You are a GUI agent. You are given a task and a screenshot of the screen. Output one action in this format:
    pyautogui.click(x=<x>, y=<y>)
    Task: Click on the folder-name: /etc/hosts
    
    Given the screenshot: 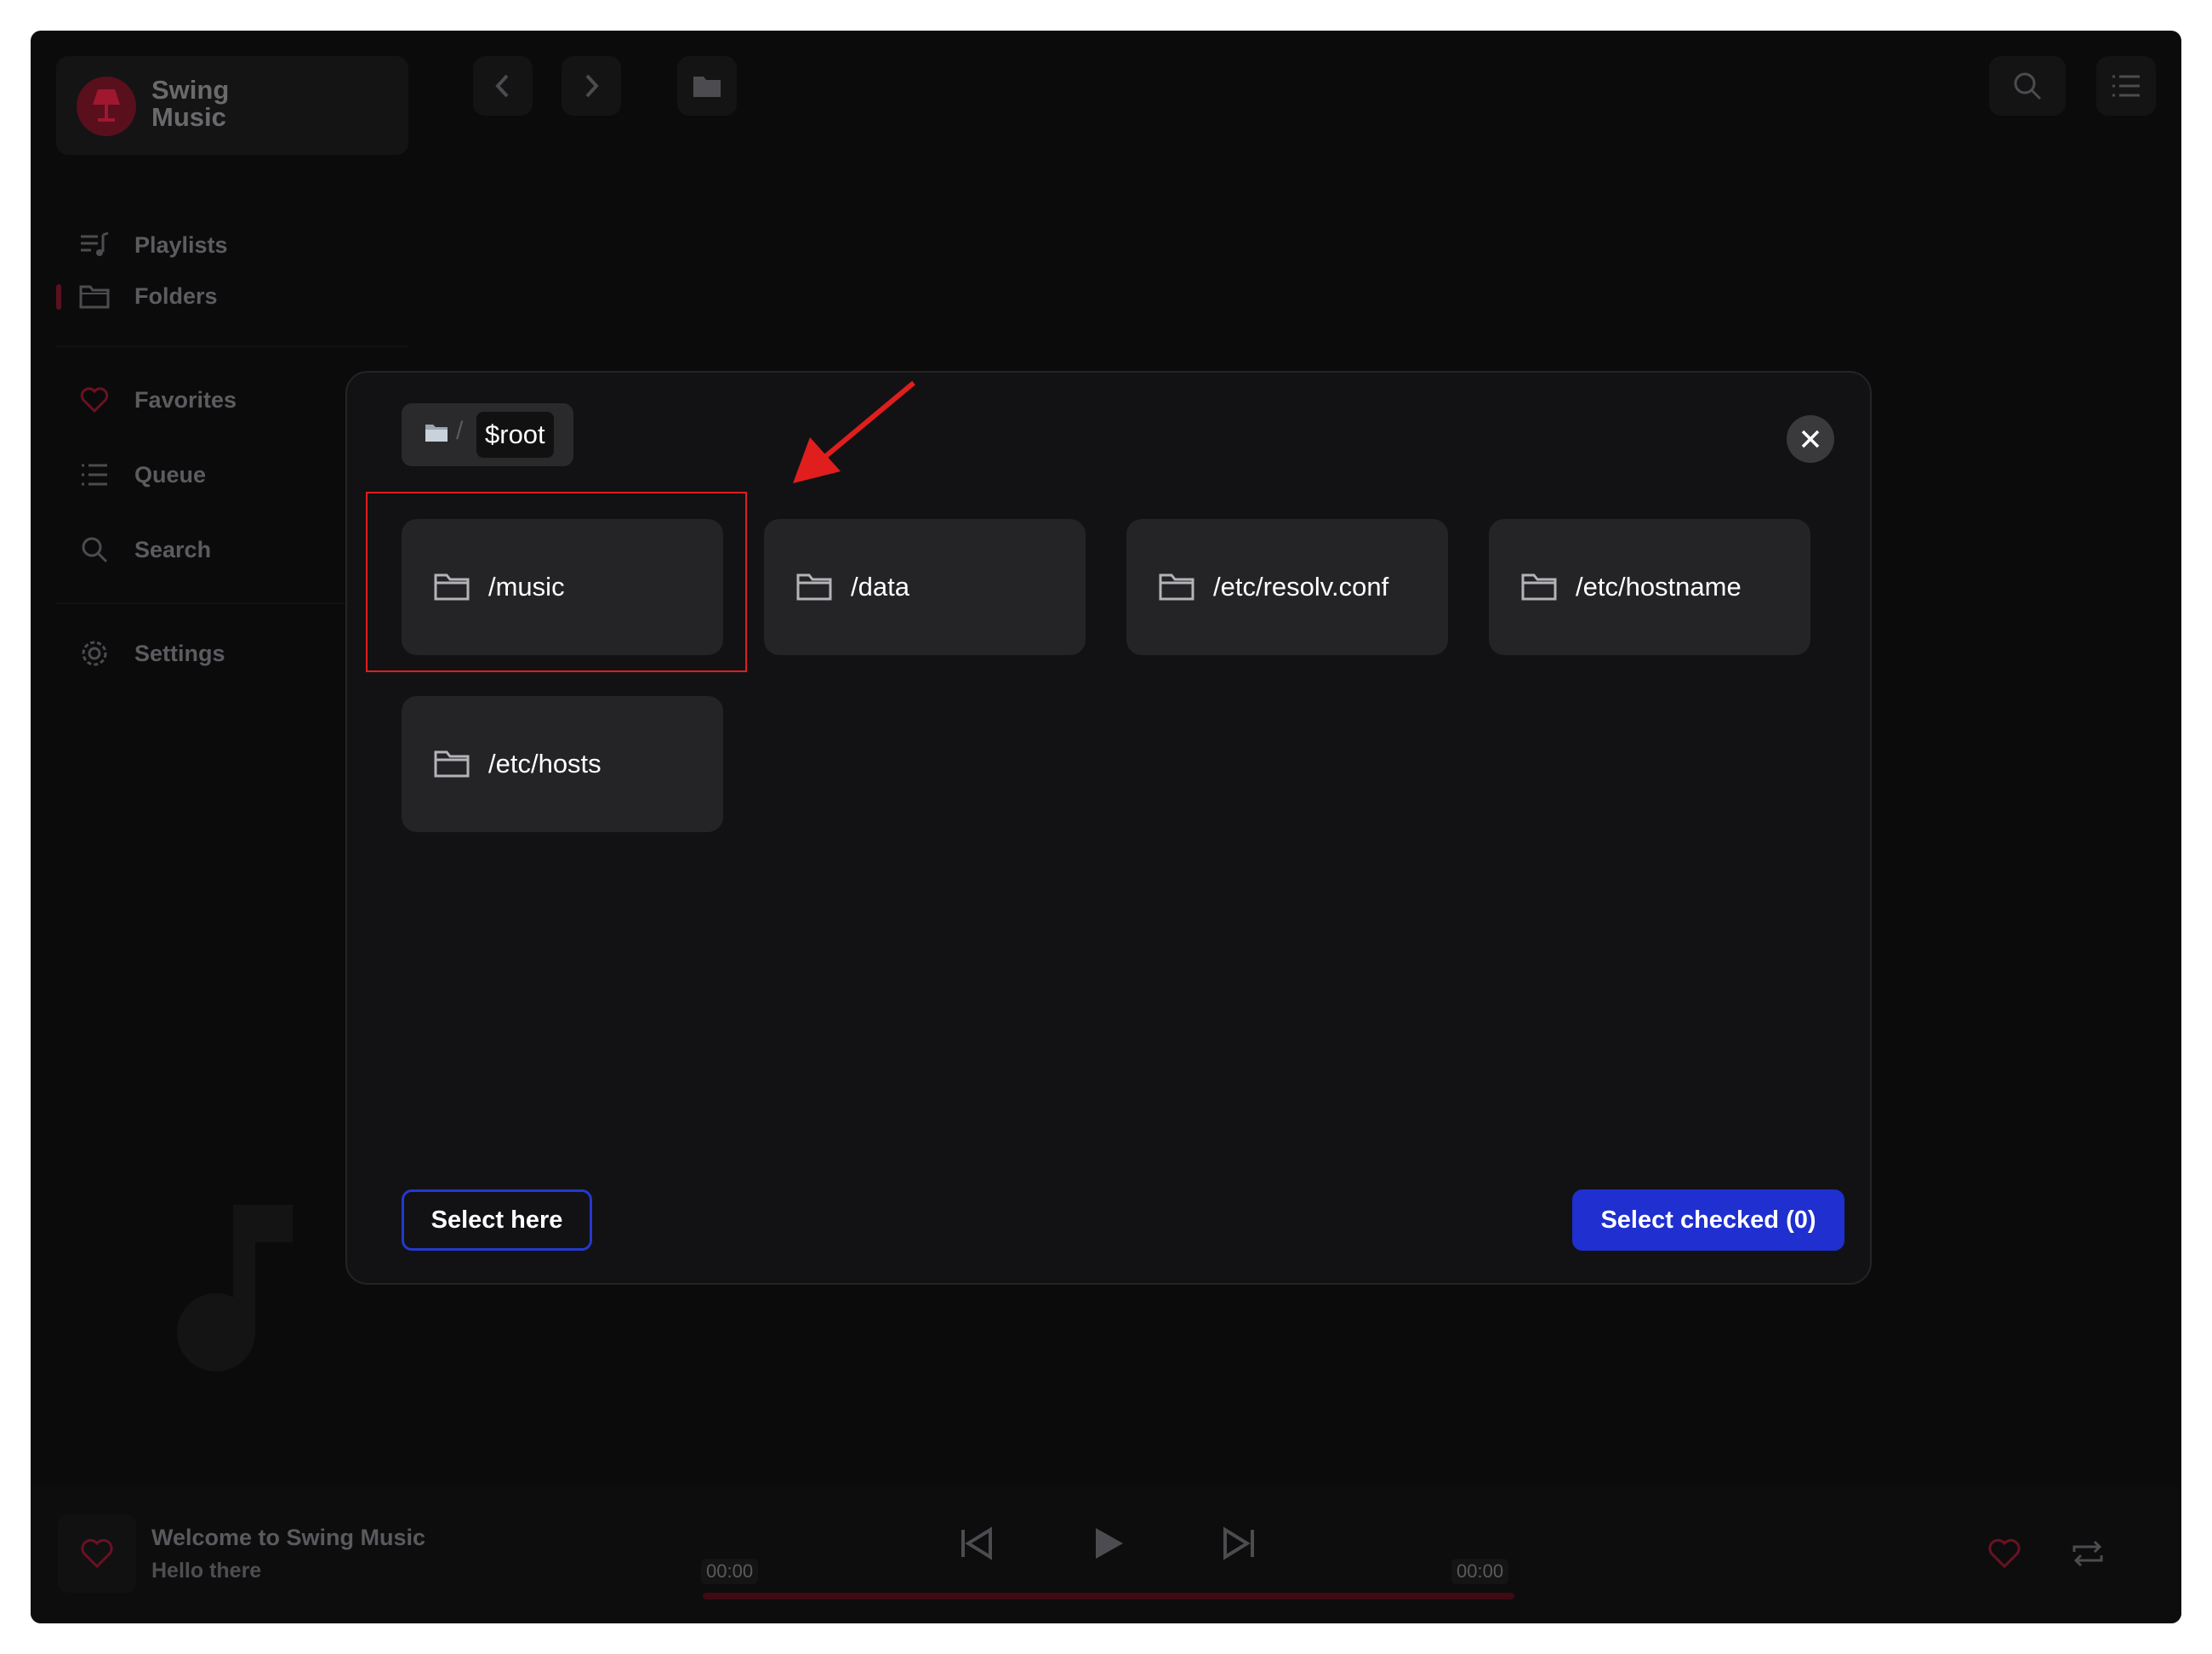 What is the action you would take?
    pyautogui.click(x=544, y=764)
    